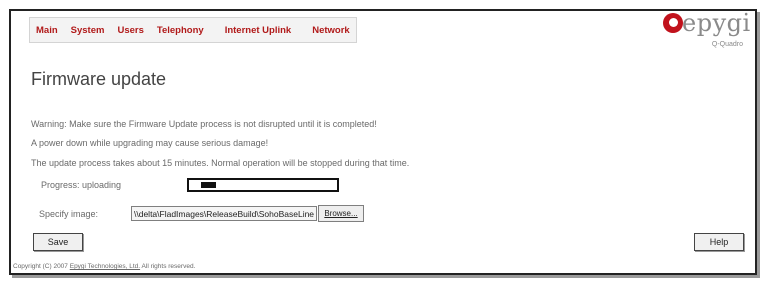  I want to click on nav-system: System, so click(88, 30).